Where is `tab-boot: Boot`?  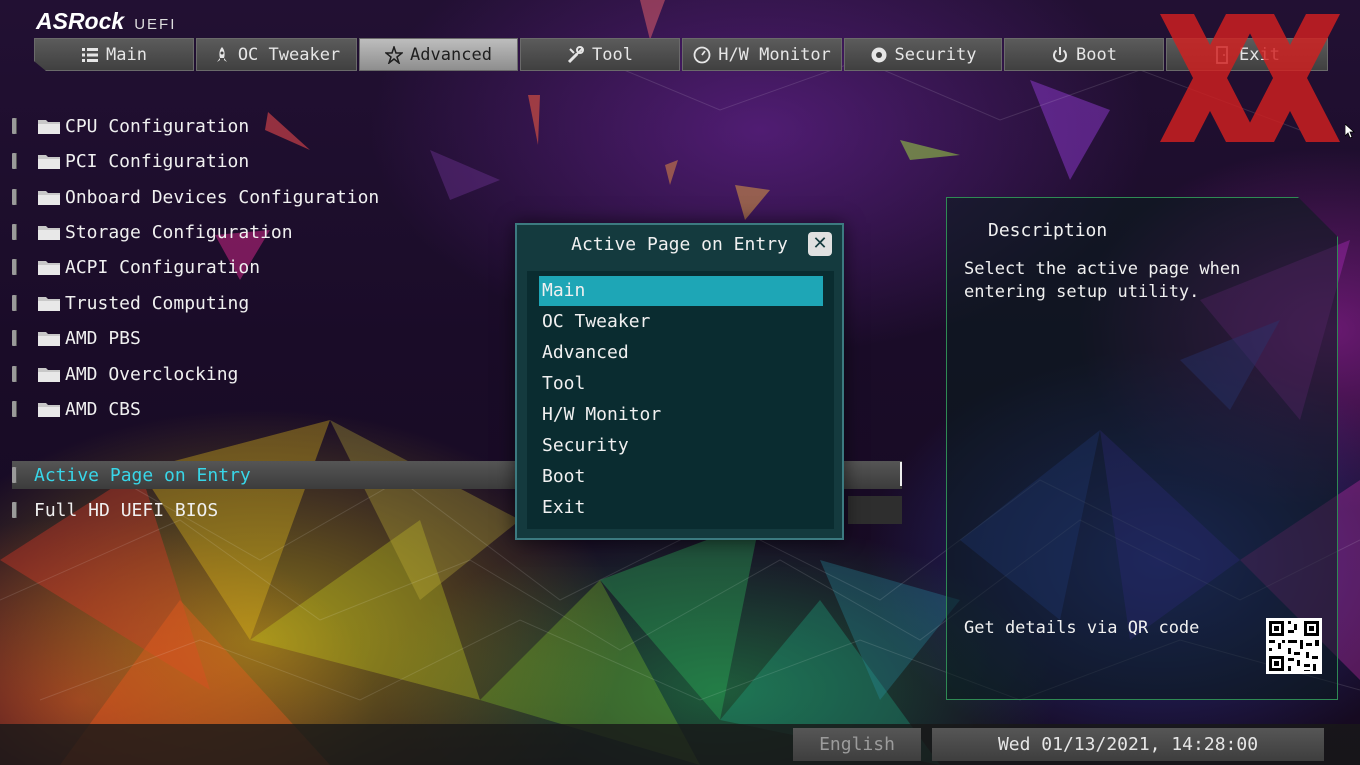 tab-boot: Boot is located at coordinates (1084, 54).